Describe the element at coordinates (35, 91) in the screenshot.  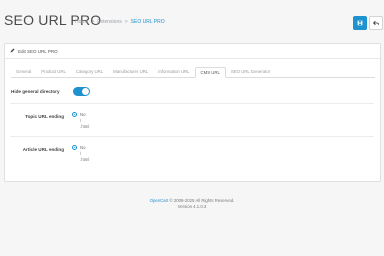
I see `hide-general-directory-label: Hide general directory` at that location.